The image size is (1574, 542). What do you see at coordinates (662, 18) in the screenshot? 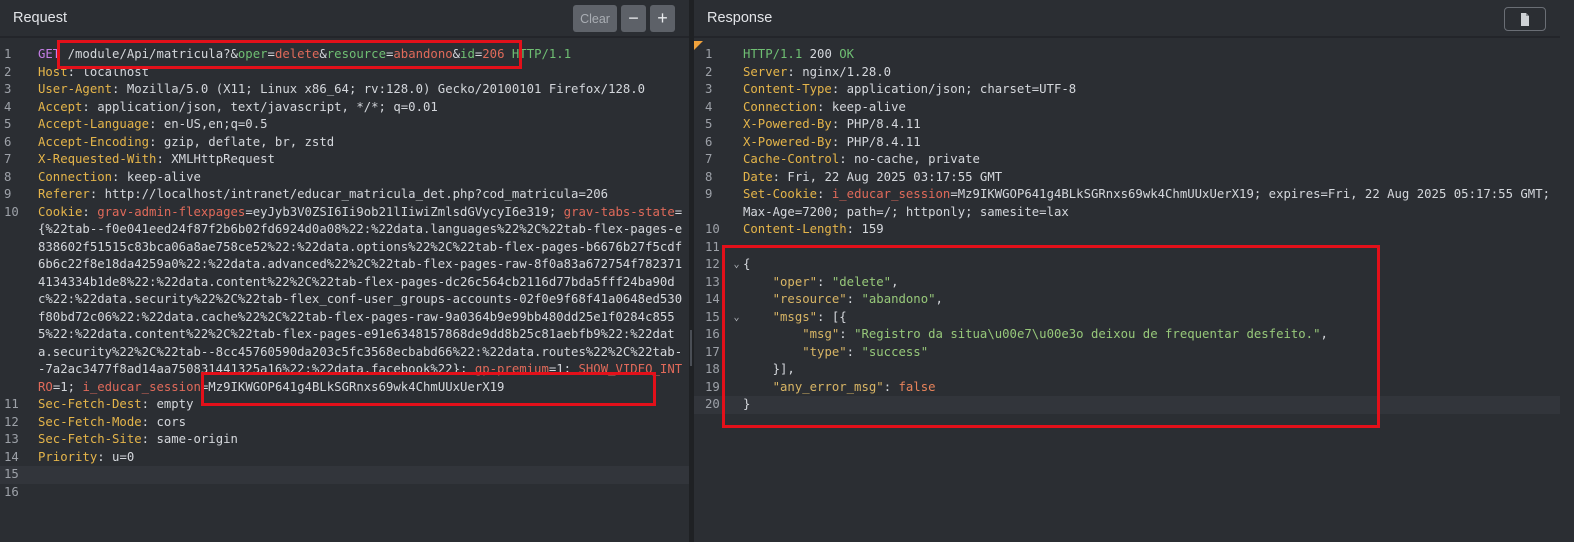
I see `zoom-in-button: +` at bounding box center [662, 18].